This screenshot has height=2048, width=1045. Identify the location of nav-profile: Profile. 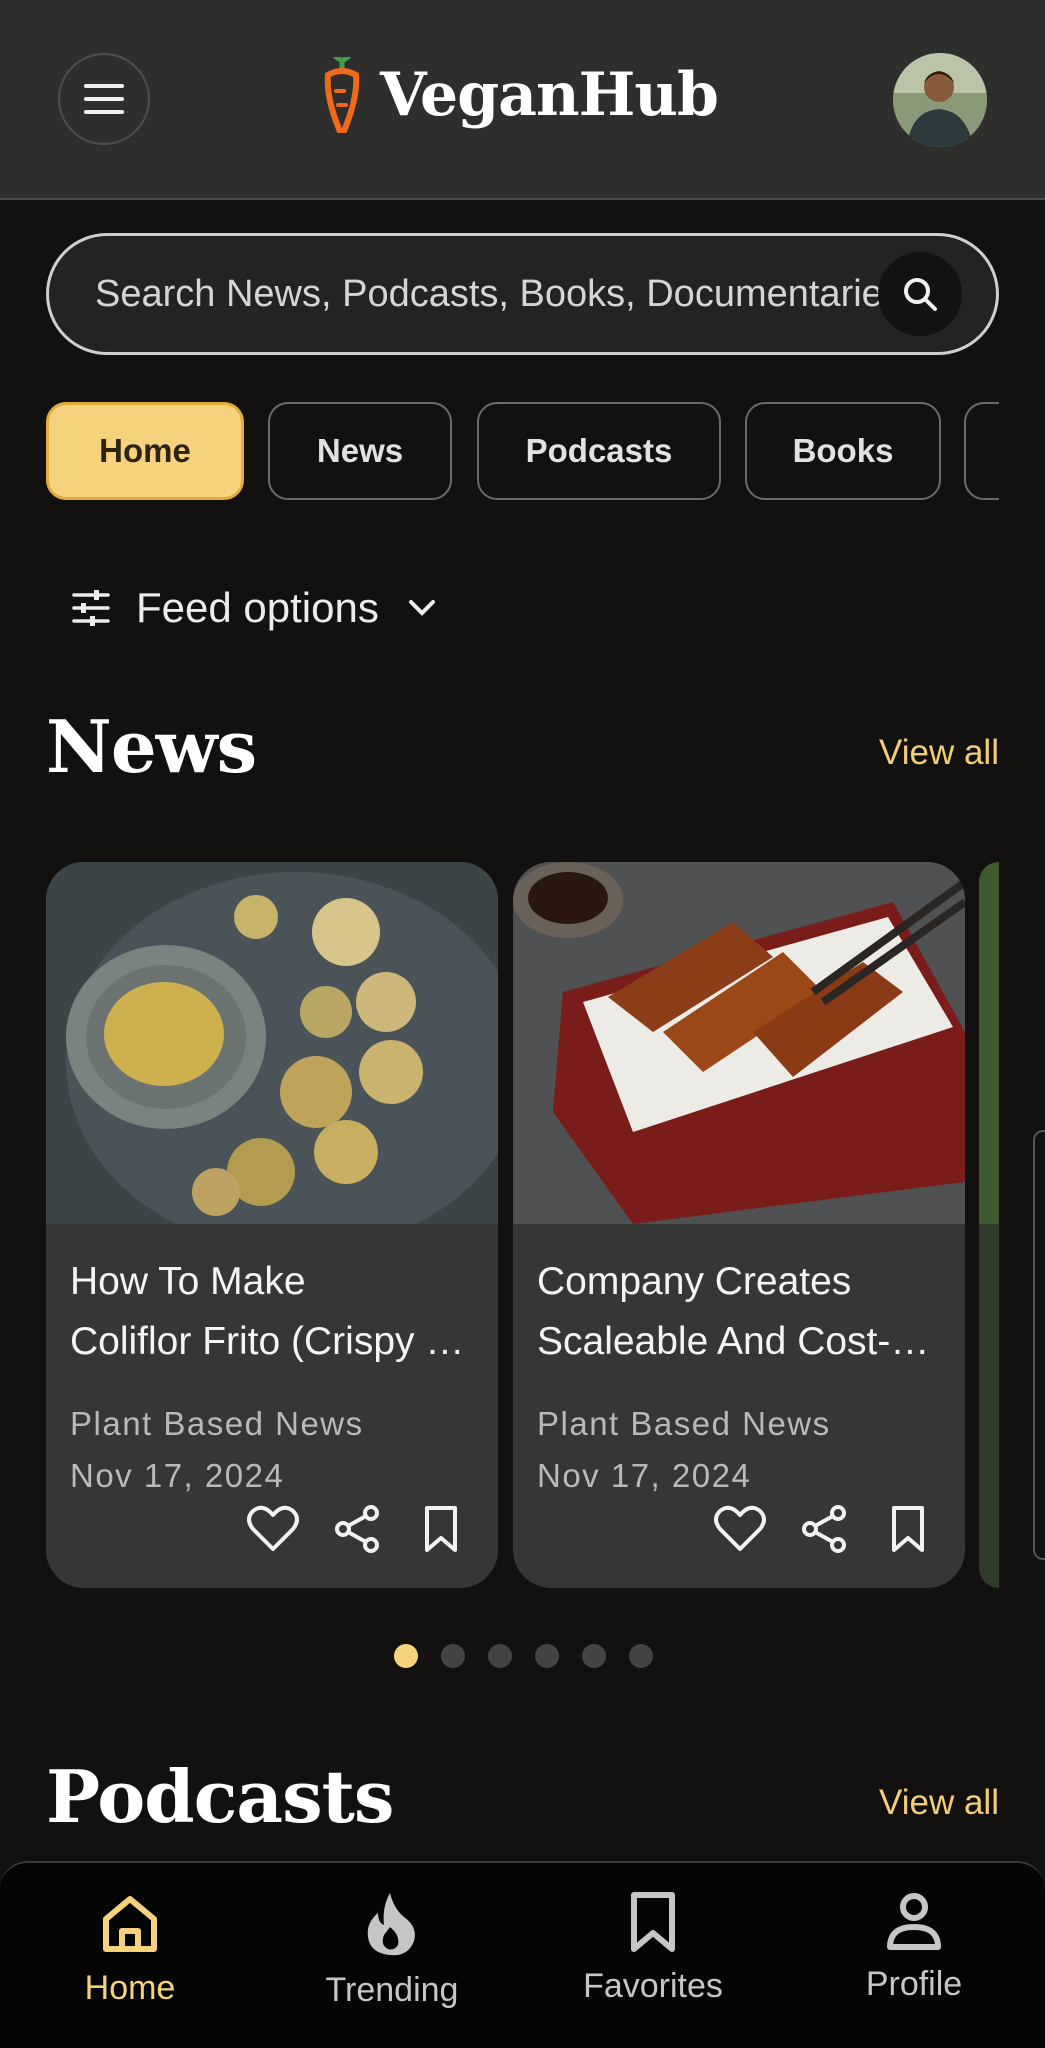
(914, 1961).